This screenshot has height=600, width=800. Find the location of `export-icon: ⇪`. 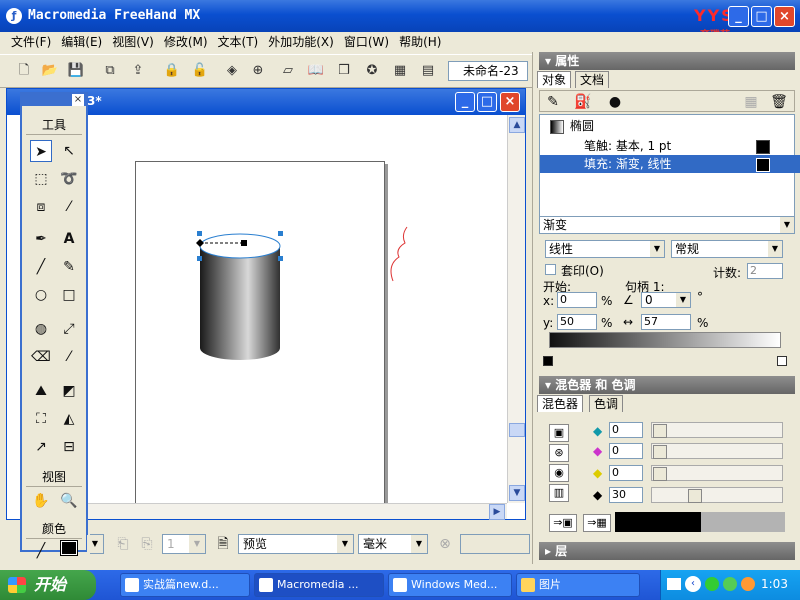

export-icon: ⇪ is located at coordinates (138, 71).